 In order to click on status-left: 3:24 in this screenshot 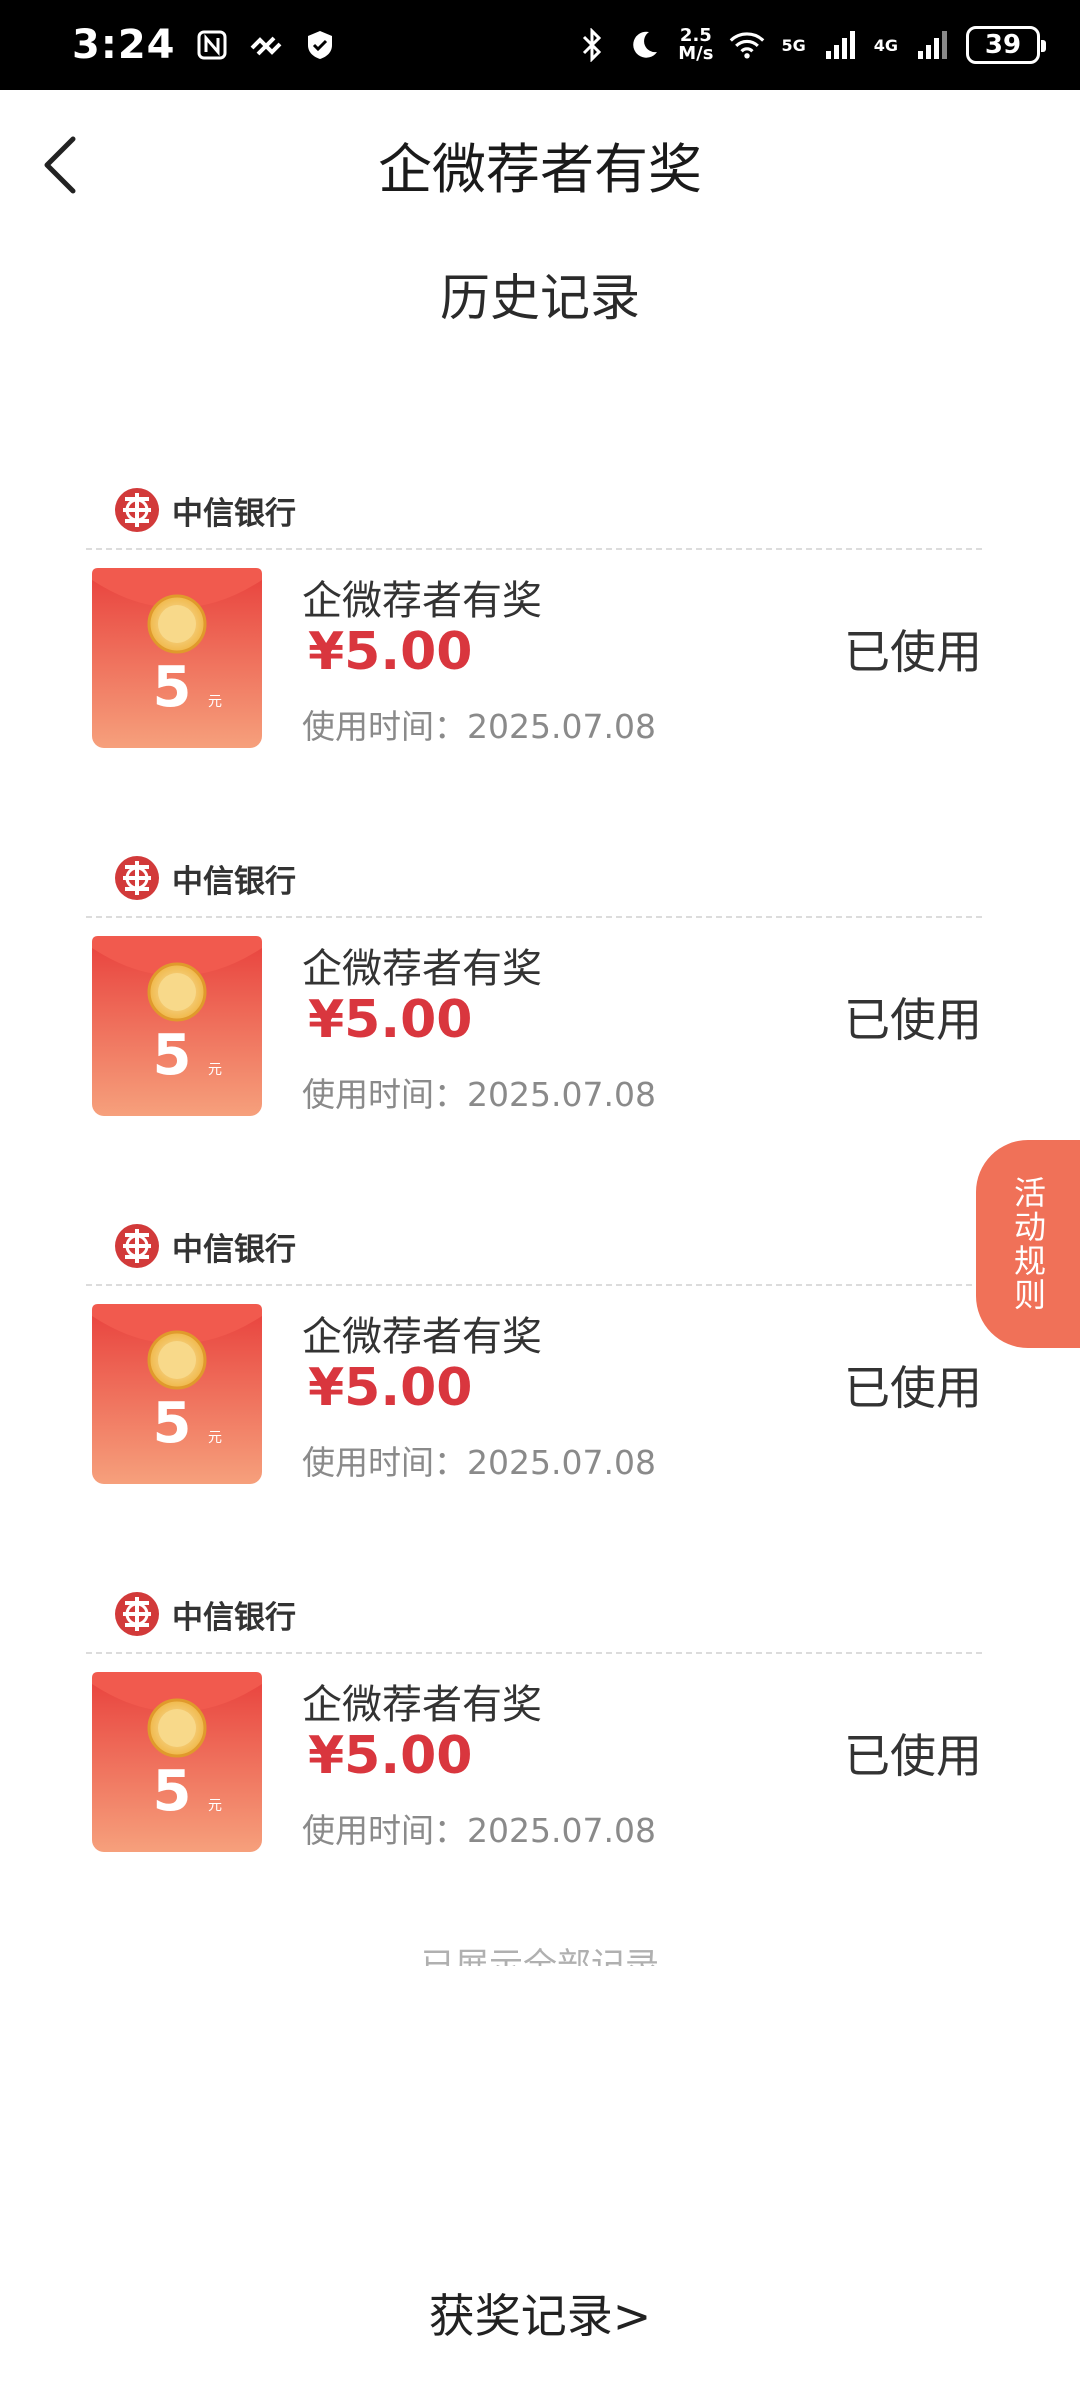, I will do `click(205, 45)`.